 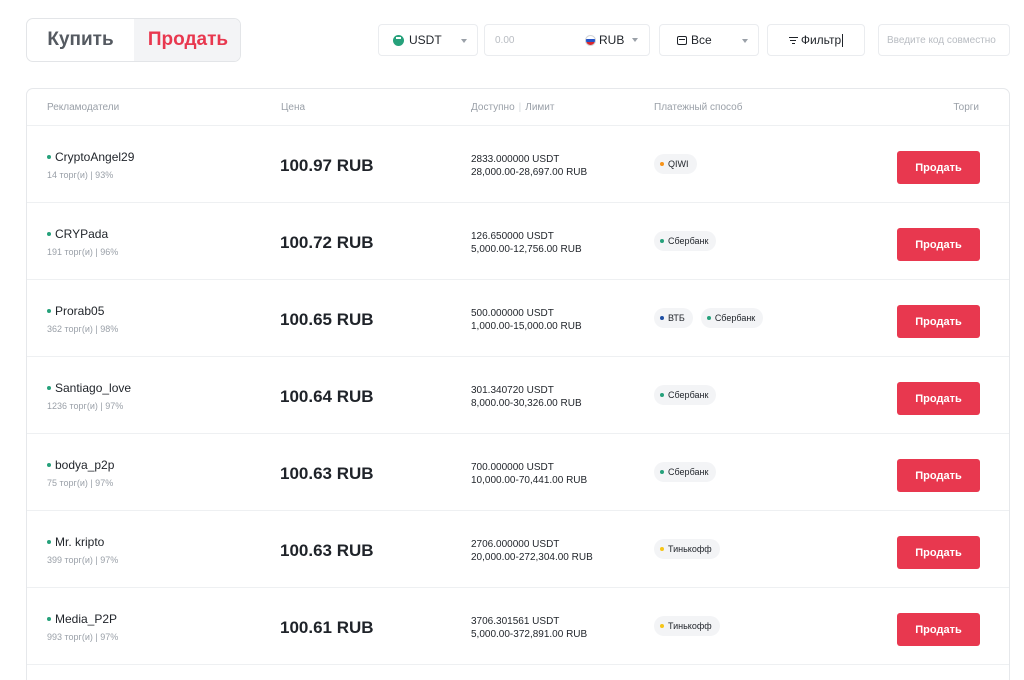 I want to click on code-input-box, so click(x=944, y=40).